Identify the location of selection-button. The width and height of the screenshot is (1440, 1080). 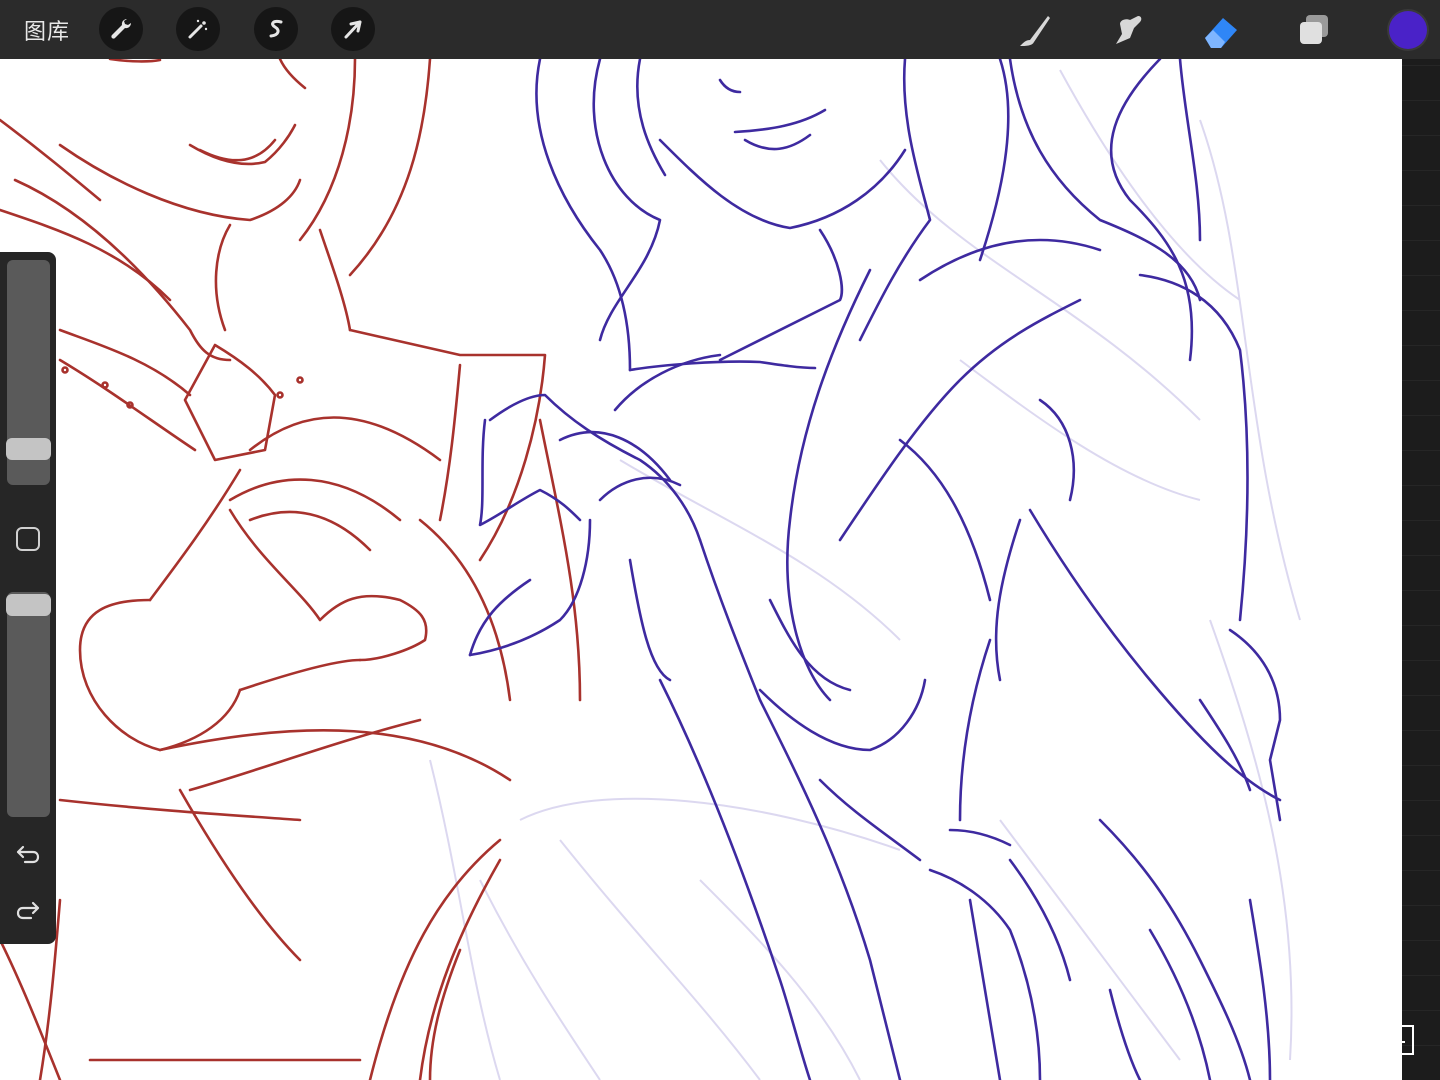
(276, 29).